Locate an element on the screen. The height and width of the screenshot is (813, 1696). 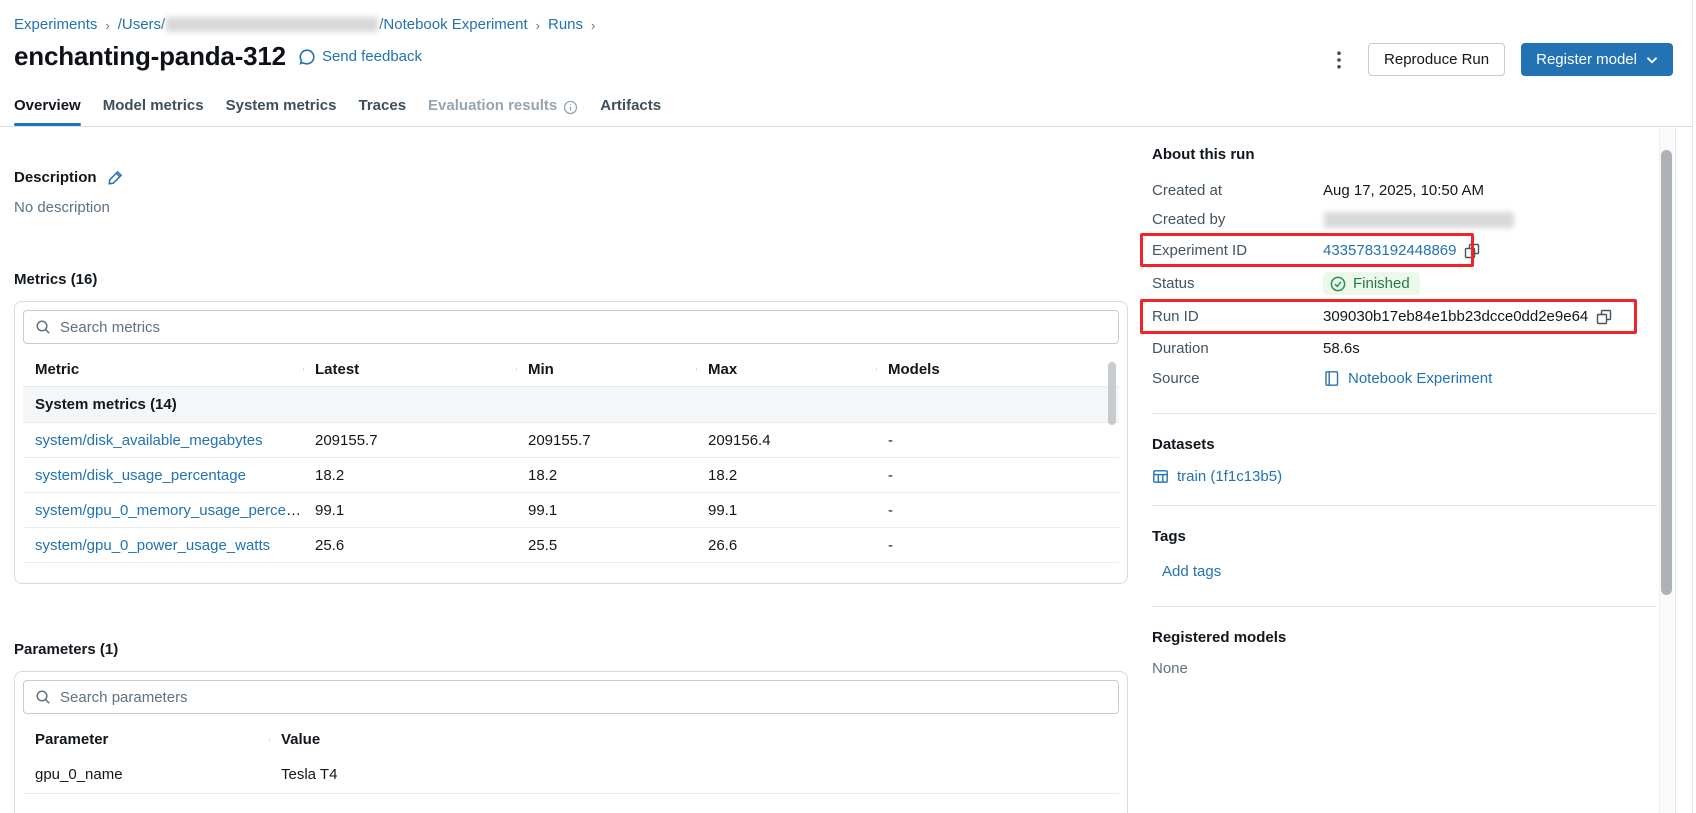
table-icon is located at coordinates (1160, 476).